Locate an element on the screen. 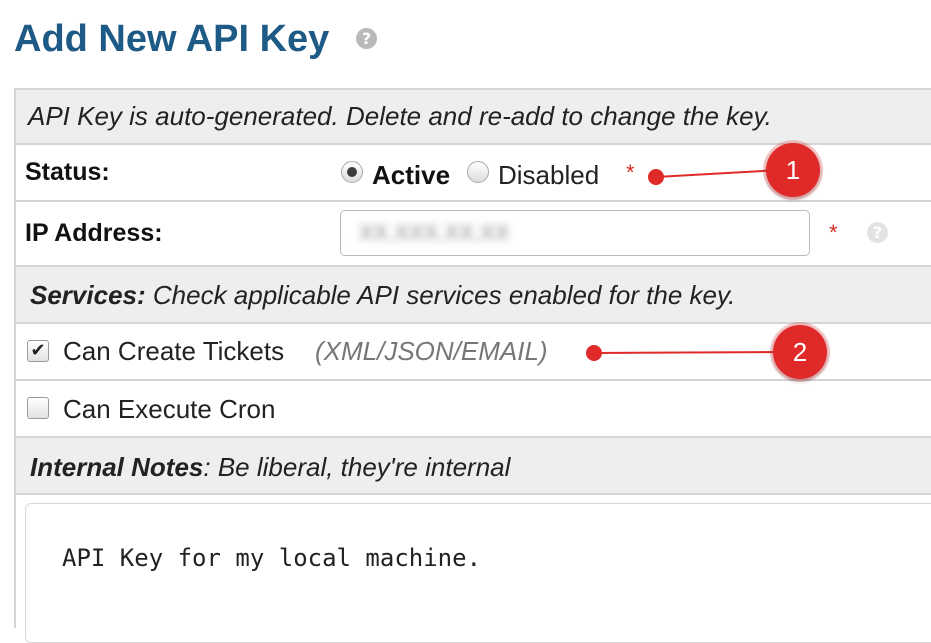 The width and height of the screenshot is (931, 643). annotation-2-line is located at coordinates (692, 352).